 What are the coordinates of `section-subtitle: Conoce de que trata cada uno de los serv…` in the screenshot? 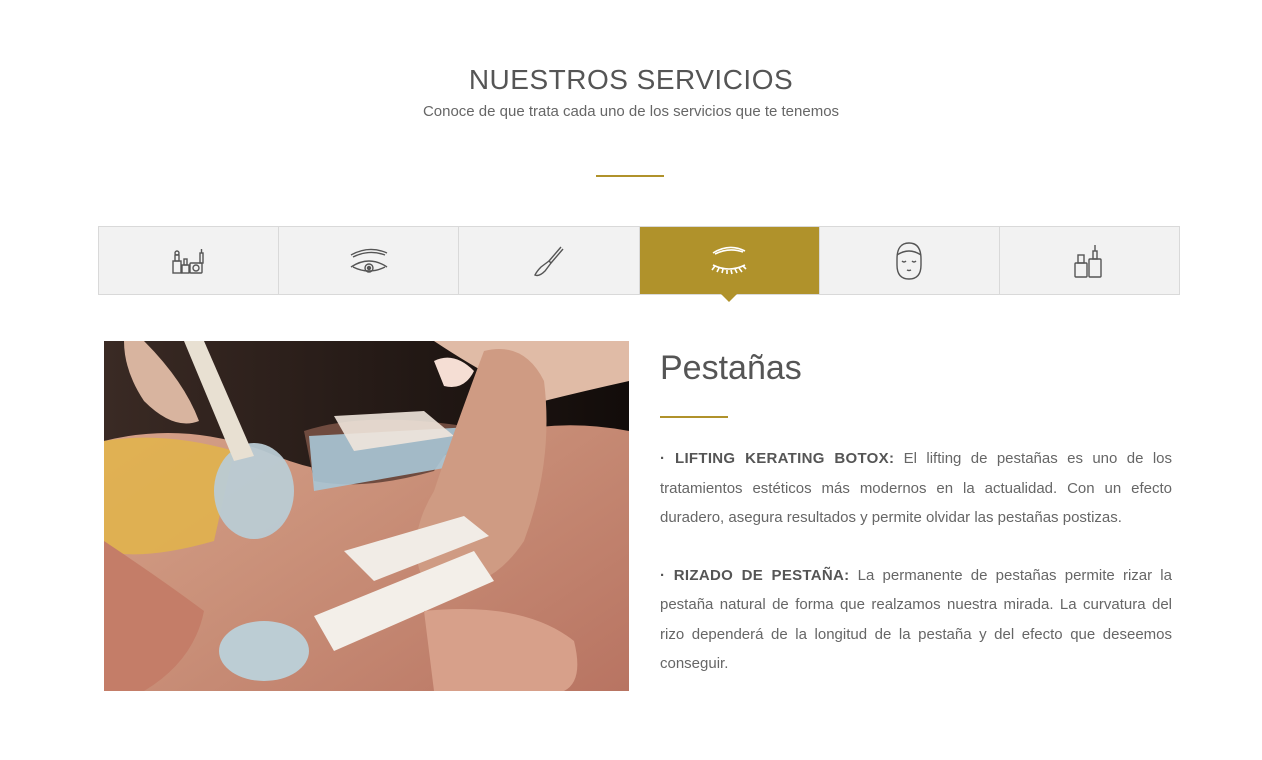 It's located at (631, 111).